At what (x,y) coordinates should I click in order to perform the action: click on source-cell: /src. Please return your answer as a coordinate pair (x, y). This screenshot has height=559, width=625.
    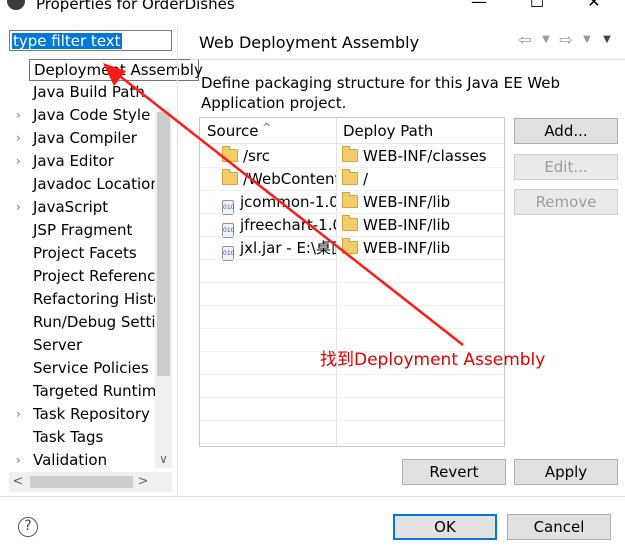
    Looking at the image, I should click on (279, 156).